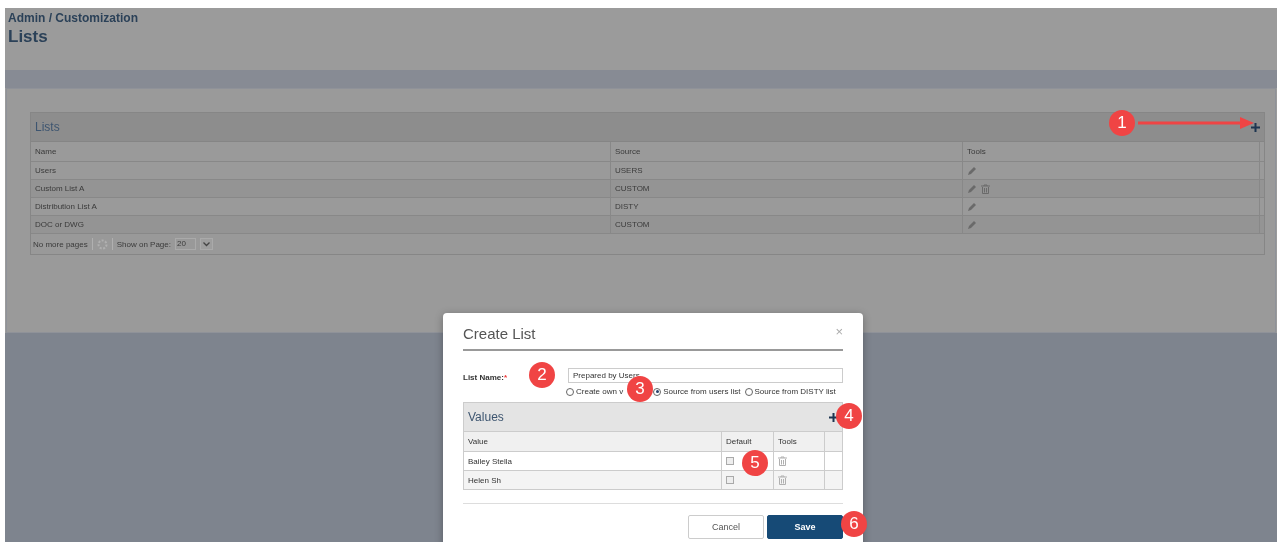 The height and width of the screenshot is (542, 1277). I want to click on table-cell: Helen Sh, so click(593, 480).